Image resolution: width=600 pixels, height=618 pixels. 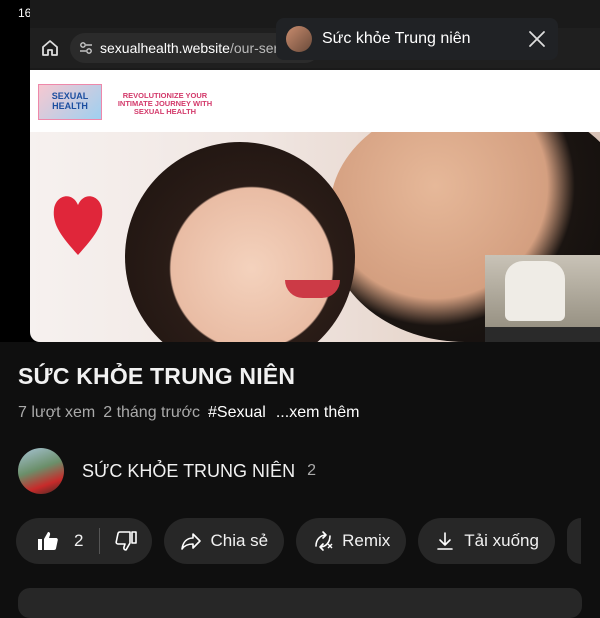 What do you see at coordinates (156, 376) in the screenshot?
I see `video-title: SỨC KHỎE TRUNG NIÊN` at bounding box center [156, 376].